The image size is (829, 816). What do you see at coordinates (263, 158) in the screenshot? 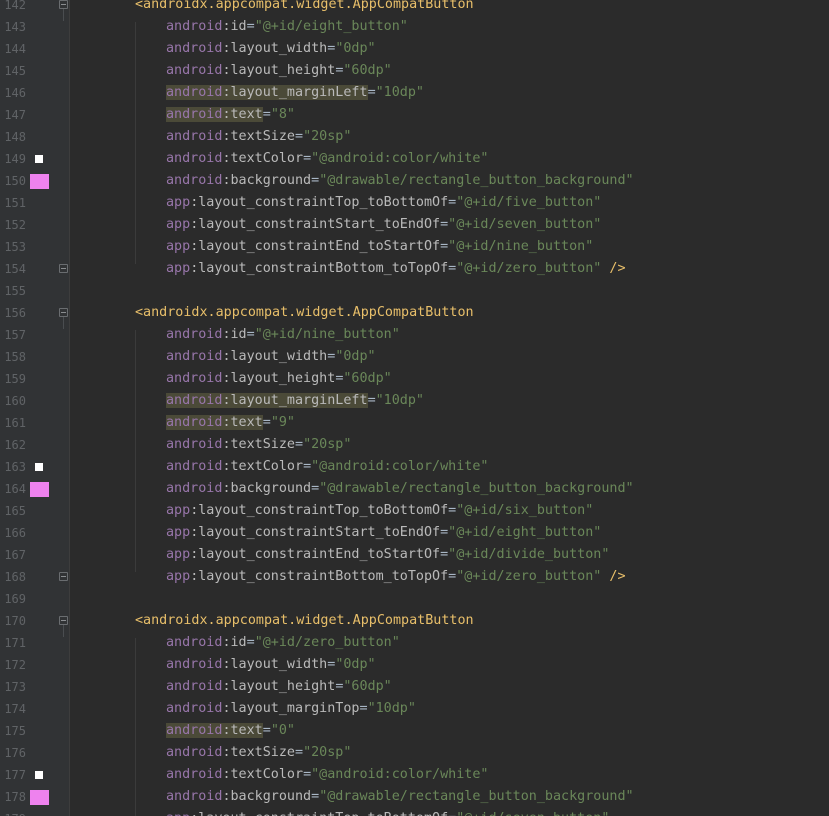
I see `code-token: :textColor` at bounding box center [263, 158].